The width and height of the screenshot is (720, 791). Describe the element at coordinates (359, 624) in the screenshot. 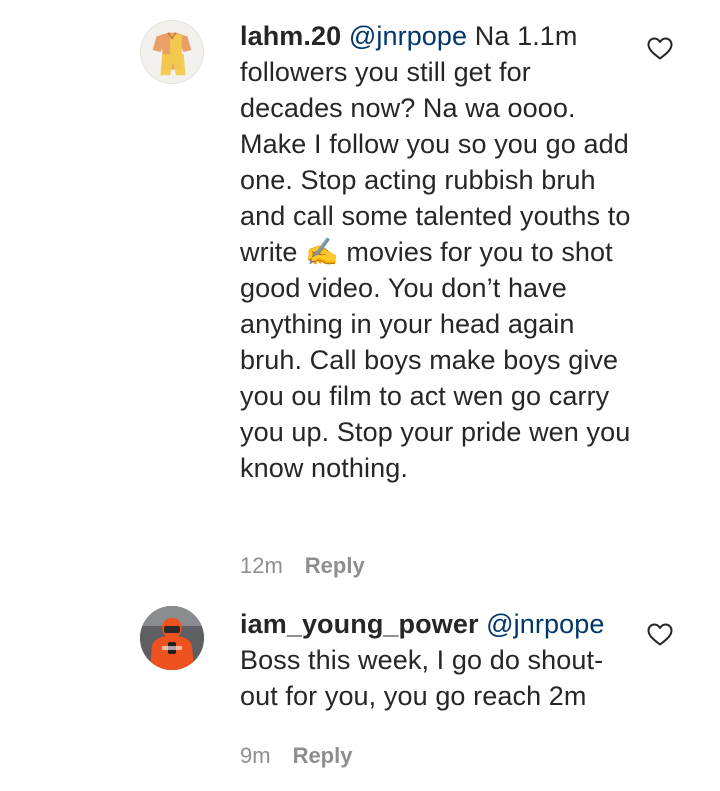

I see `comment-username: iam_young_power` at that location.